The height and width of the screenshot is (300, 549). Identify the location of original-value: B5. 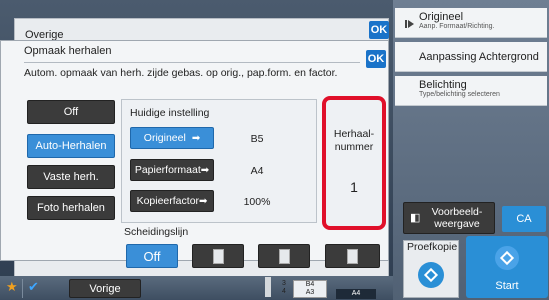
(257, 139).